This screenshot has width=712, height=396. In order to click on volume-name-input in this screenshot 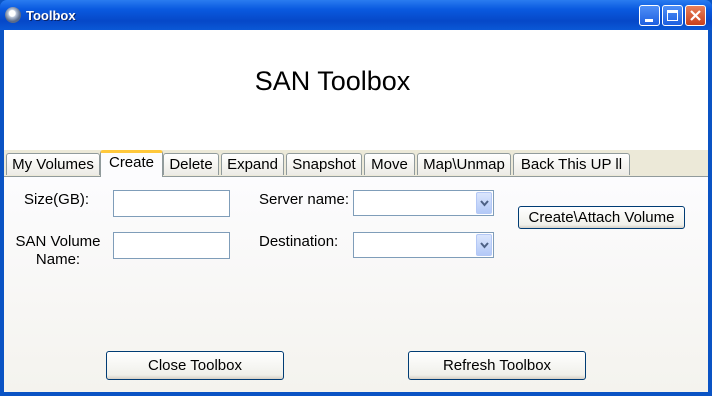, I will do `click(171, 245)`.